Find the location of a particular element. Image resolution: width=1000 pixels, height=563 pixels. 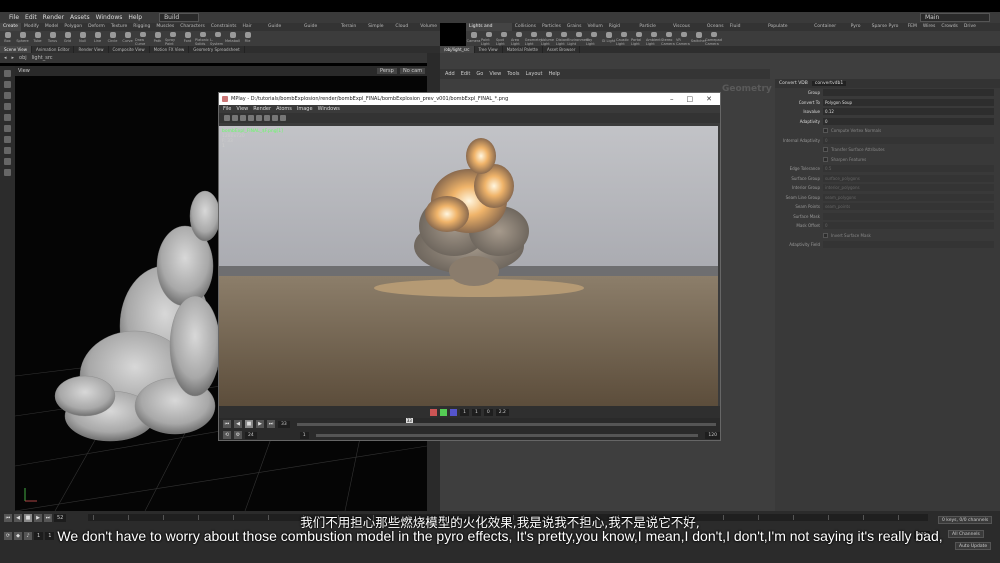

network-menu-go: Go is located at coordinates (479, 74).